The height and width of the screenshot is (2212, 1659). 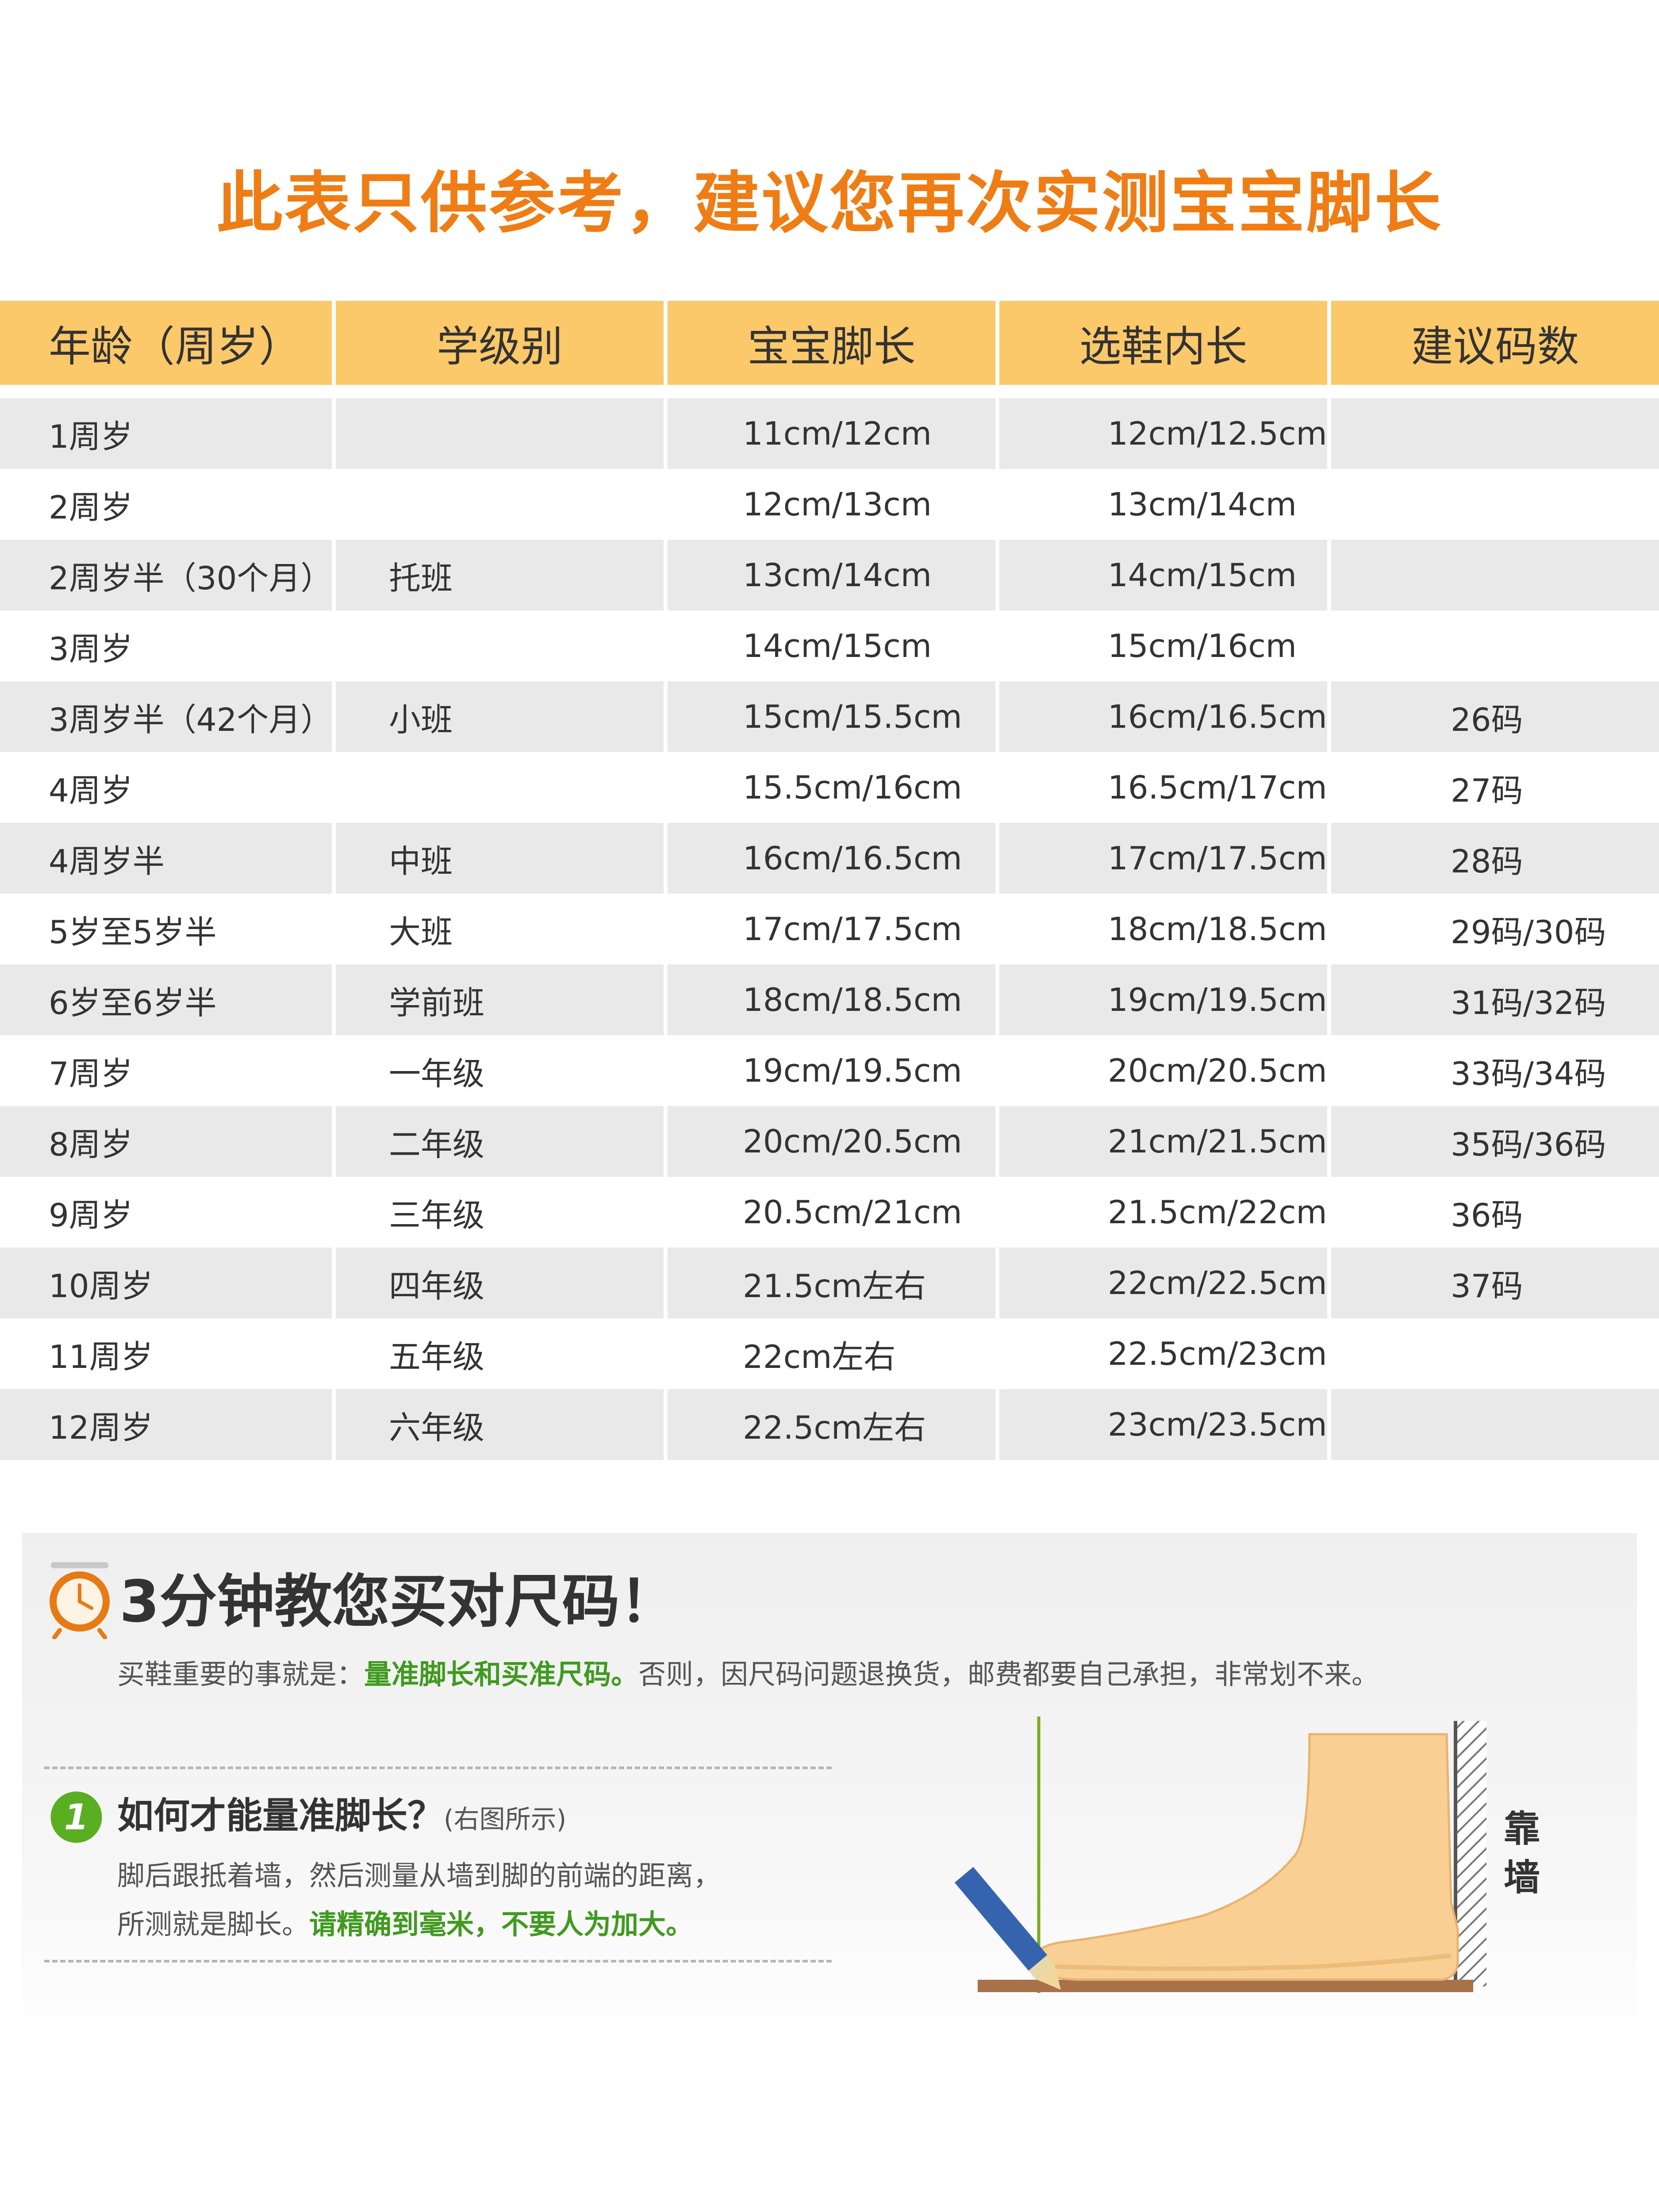 I want to click on cell-foot-length: 22cm左右, so click(x=830, y=1353).